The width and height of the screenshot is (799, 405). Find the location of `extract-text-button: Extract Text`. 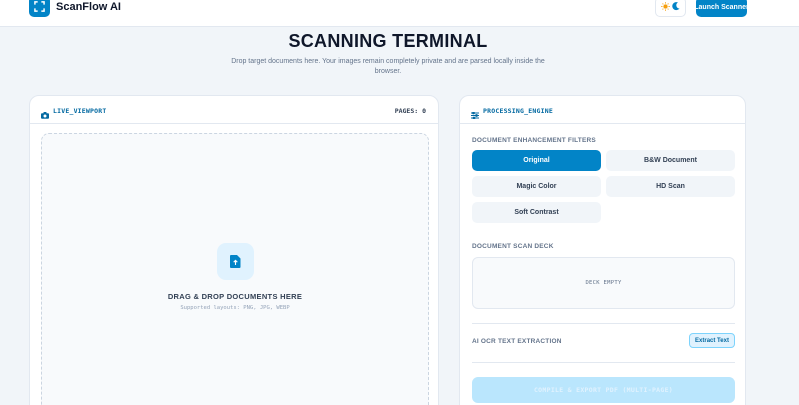

extract-text-button: Extract Text is located at coordinates (712, 340).